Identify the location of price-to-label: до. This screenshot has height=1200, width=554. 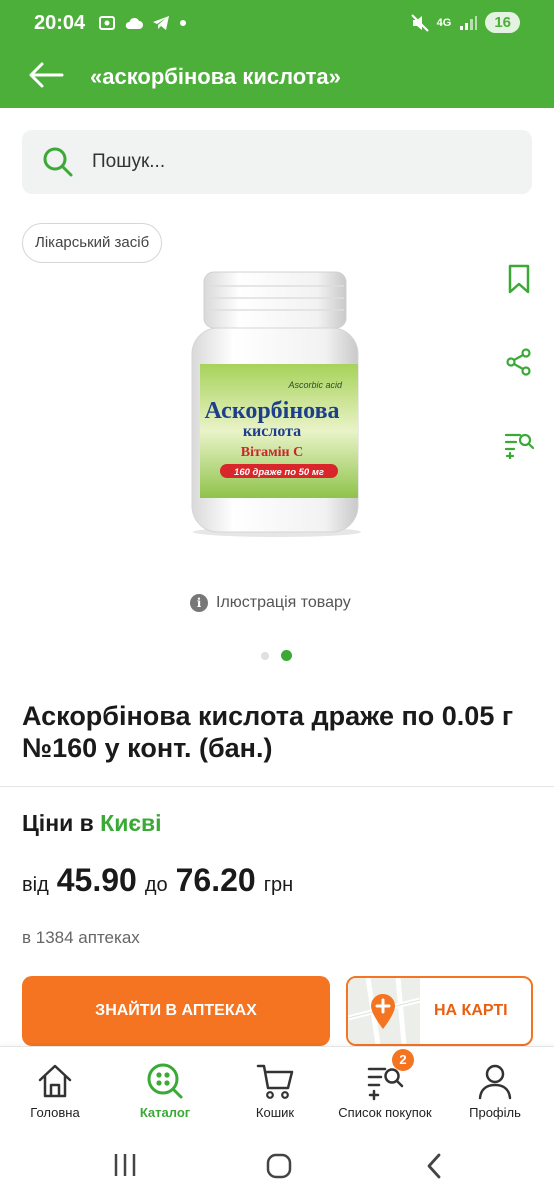
(156, 885).